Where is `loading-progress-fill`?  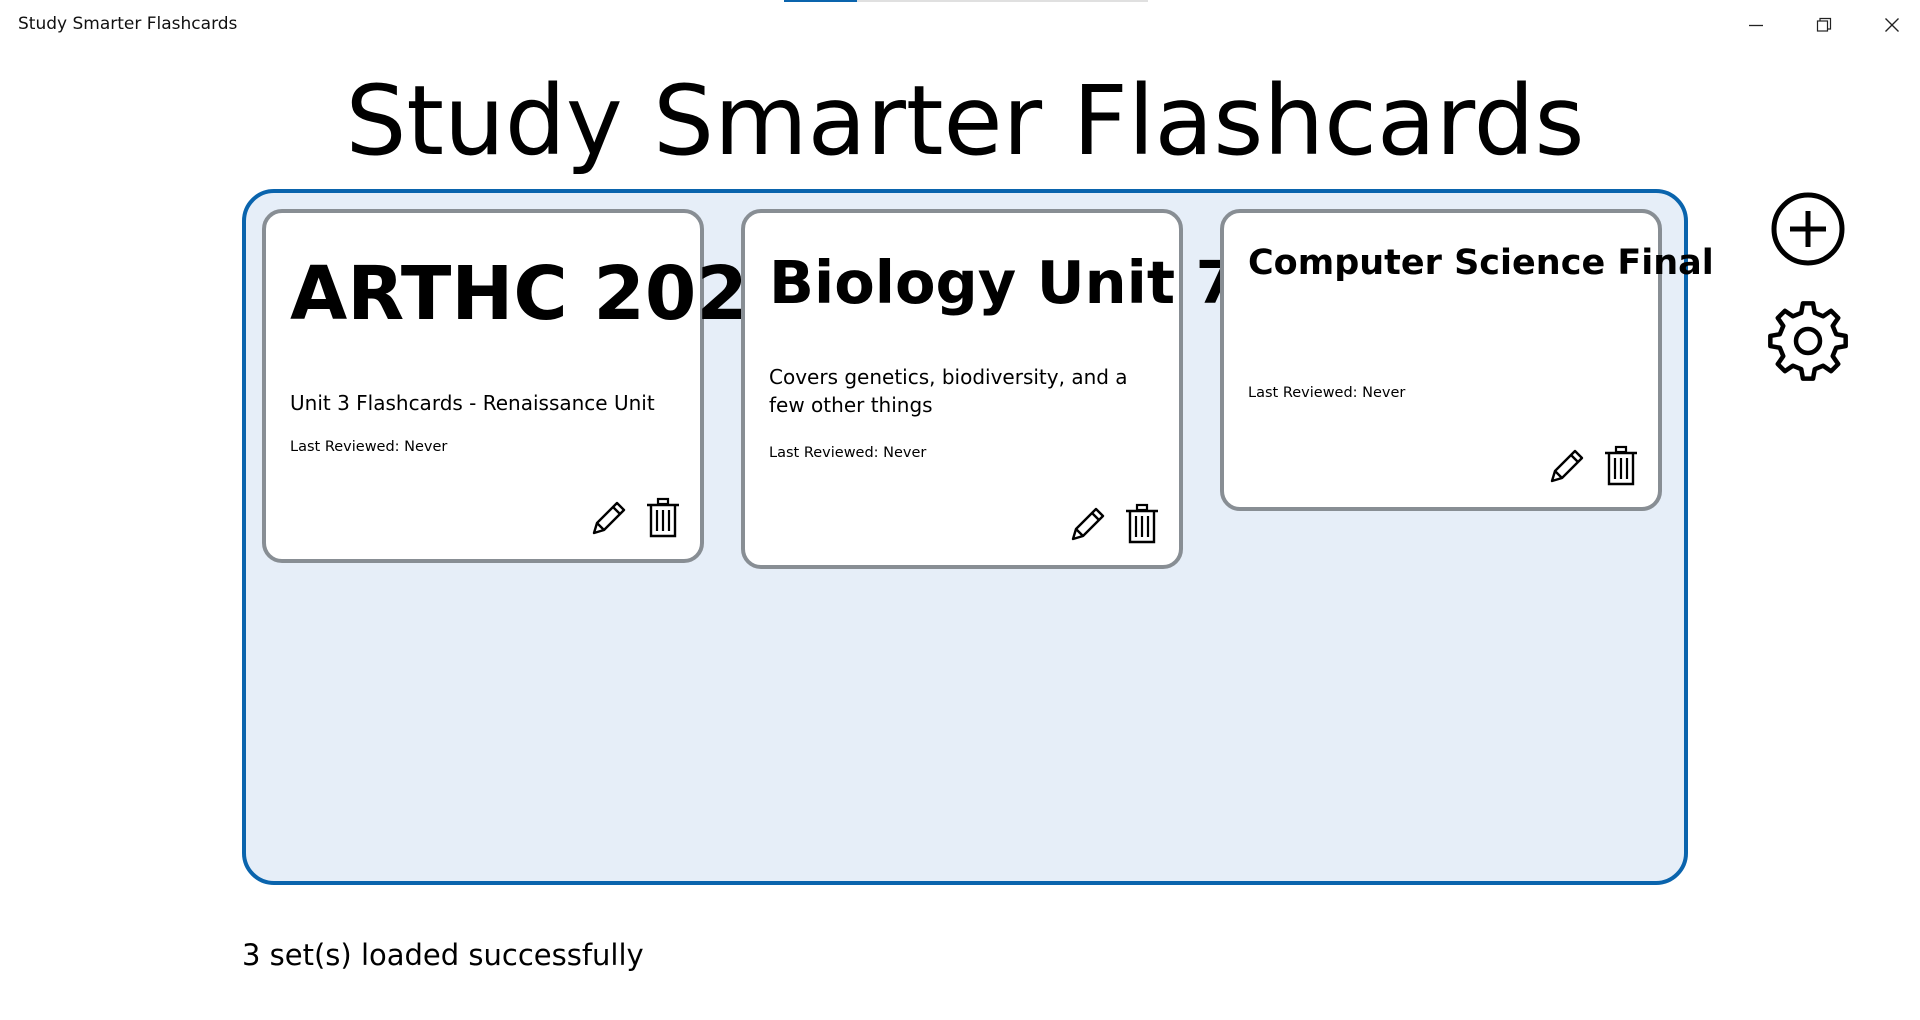
loading-progress-fill is located at coordinates (820, 1).